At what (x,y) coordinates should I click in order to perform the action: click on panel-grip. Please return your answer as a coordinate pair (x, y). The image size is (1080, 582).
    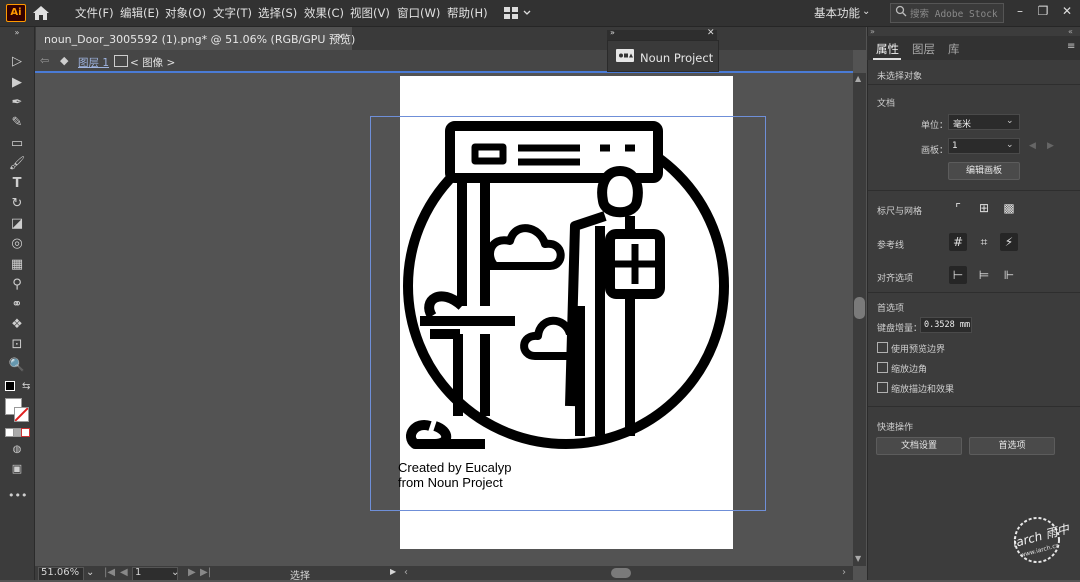
    Looking at the image, I should click on (662, 35).